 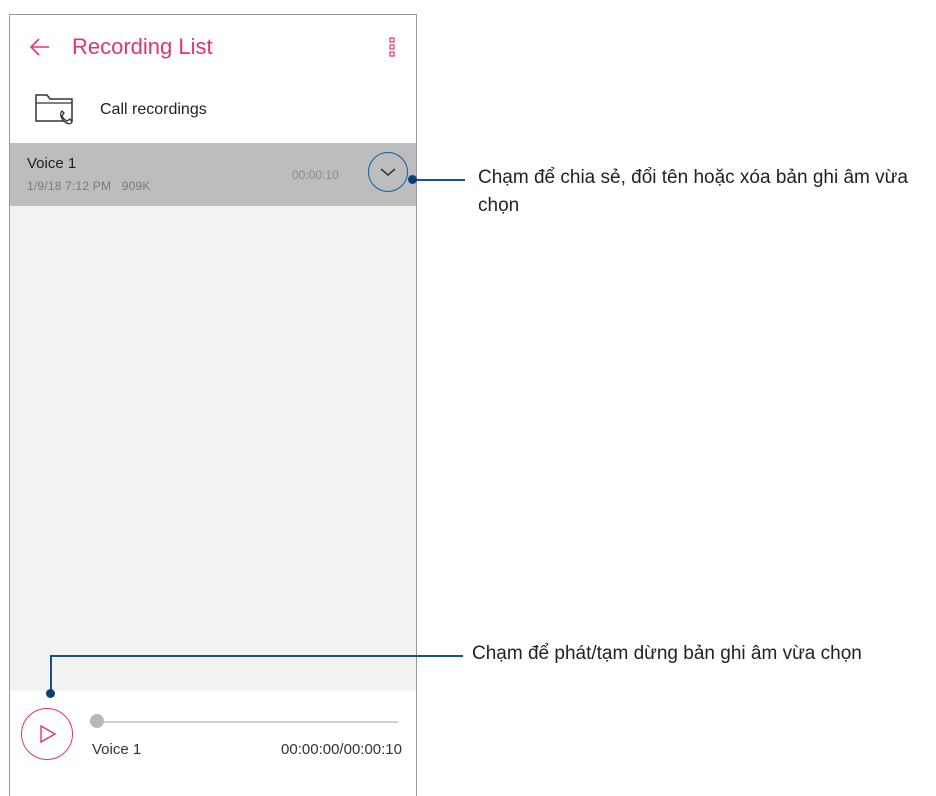 What do you see at coordinates (97, 721) in the screenshot?
I see `seek-thumb` at bounding box center [97, 721].